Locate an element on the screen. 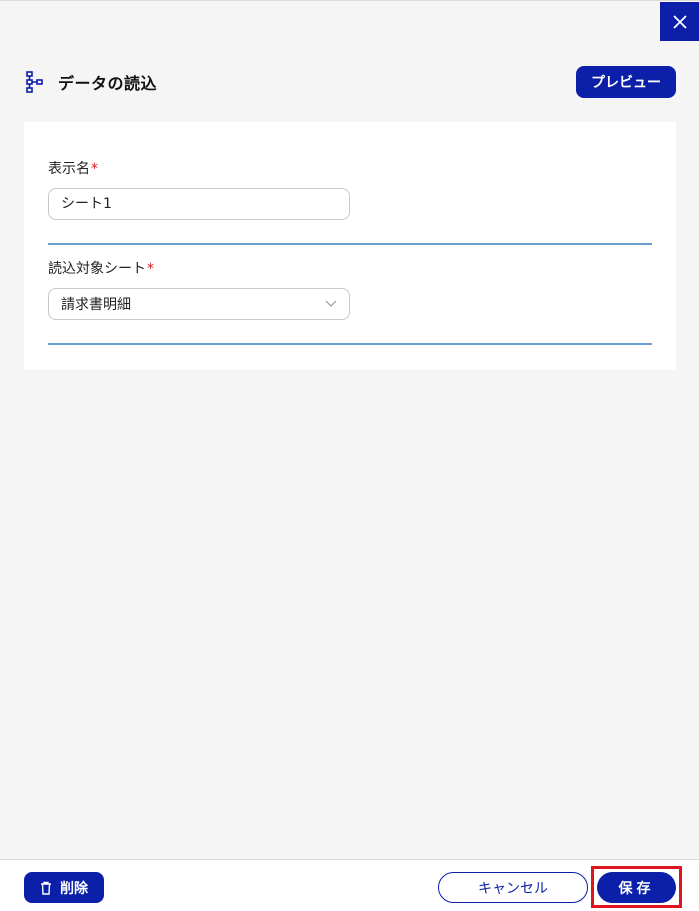 Image resolution: width=699 pixels, height=911 pixels. target-sheet-field: 読込対象シート* 請求書明細 is located at coordinates (350, 289).